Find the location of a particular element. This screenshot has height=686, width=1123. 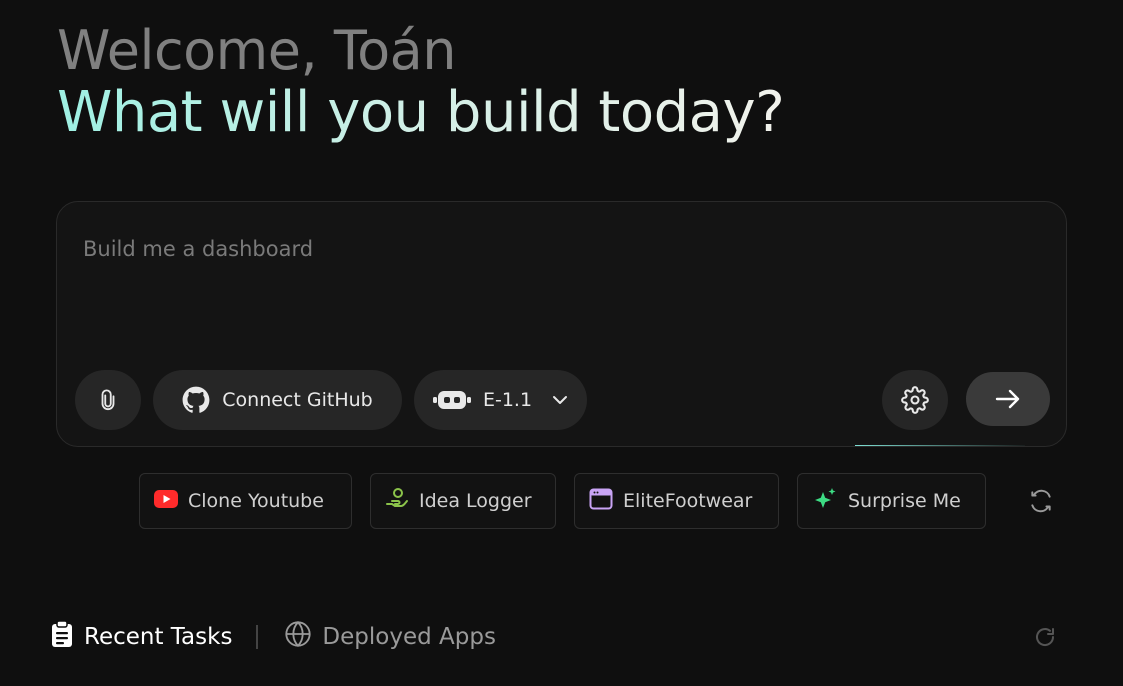

attach-button is located at coordinates (108, 400).